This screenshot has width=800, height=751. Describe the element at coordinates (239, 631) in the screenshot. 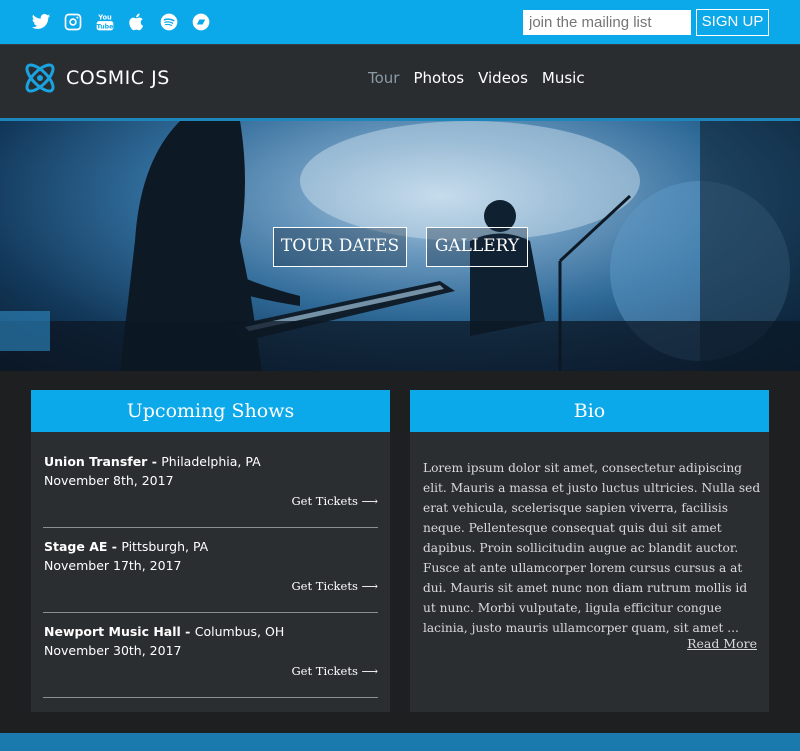

I see `venue-city: Columbus, OH` at that location.